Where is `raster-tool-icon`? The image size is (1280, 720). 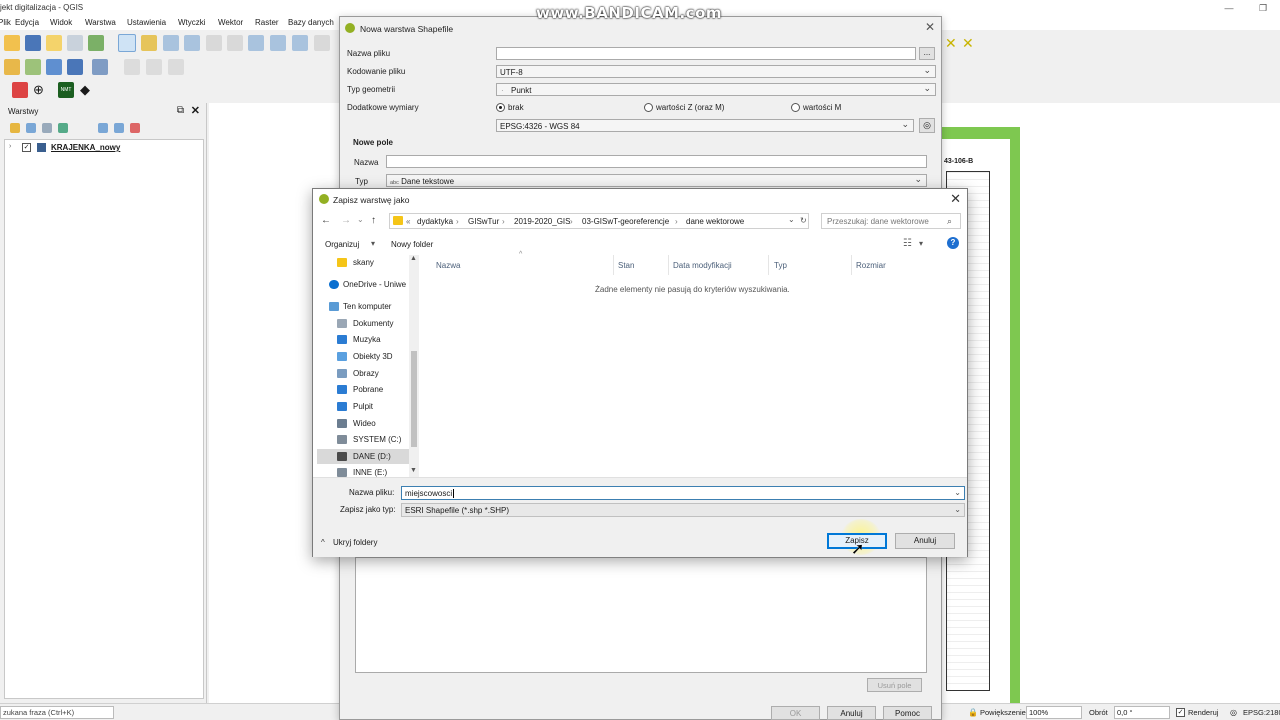 raster-tool-icon is located at coordinates (20, 90).